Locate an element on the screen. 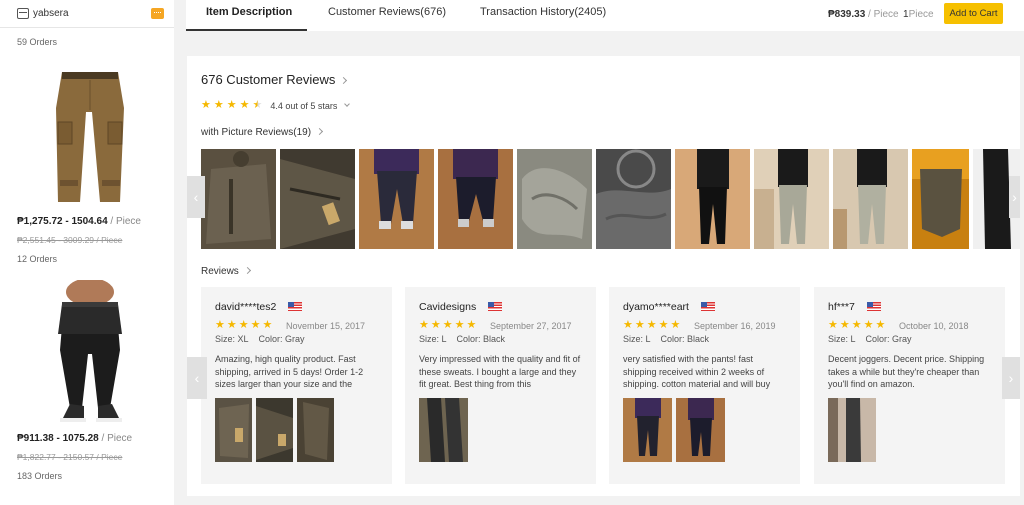 Image resolution: width=1024 pixels, height=505 pixels. store-link: yabsera is located at coordinates (43, 13).